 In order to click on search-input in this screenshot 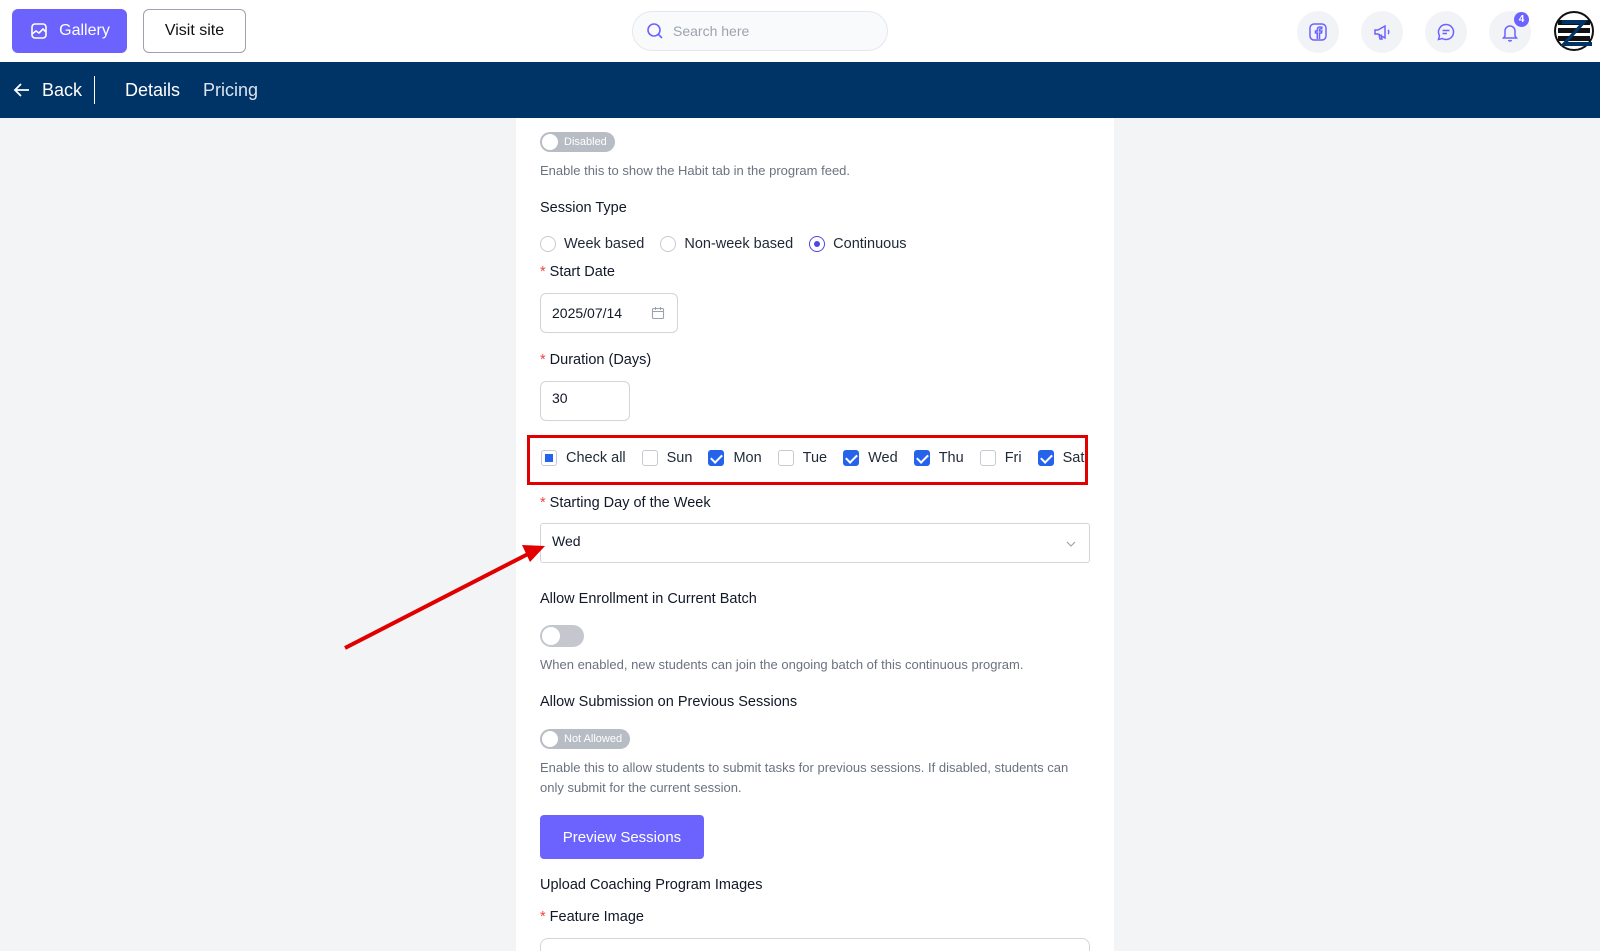, I will do `click(773, 31)`.